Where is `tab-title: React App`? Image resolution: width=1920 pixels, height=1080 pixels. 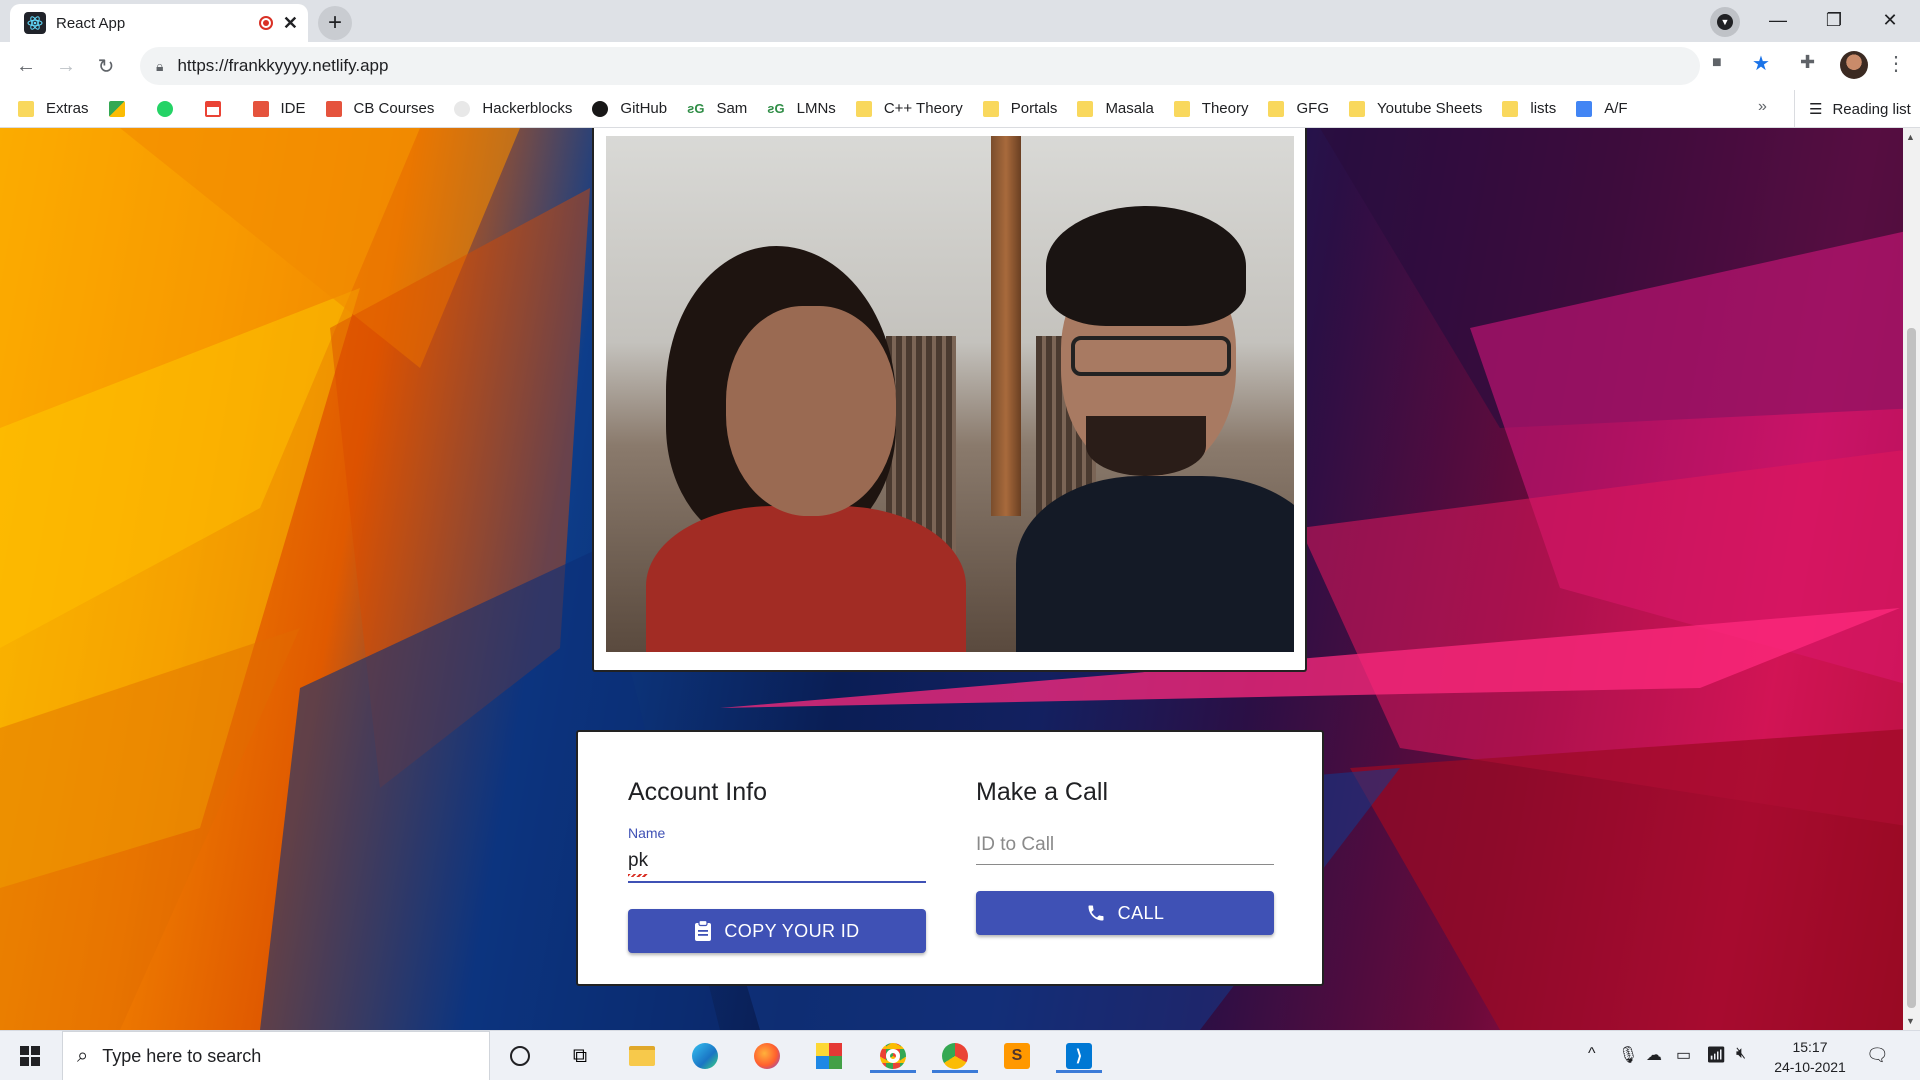 tab-title: React App is located at coordinates (91, 23).